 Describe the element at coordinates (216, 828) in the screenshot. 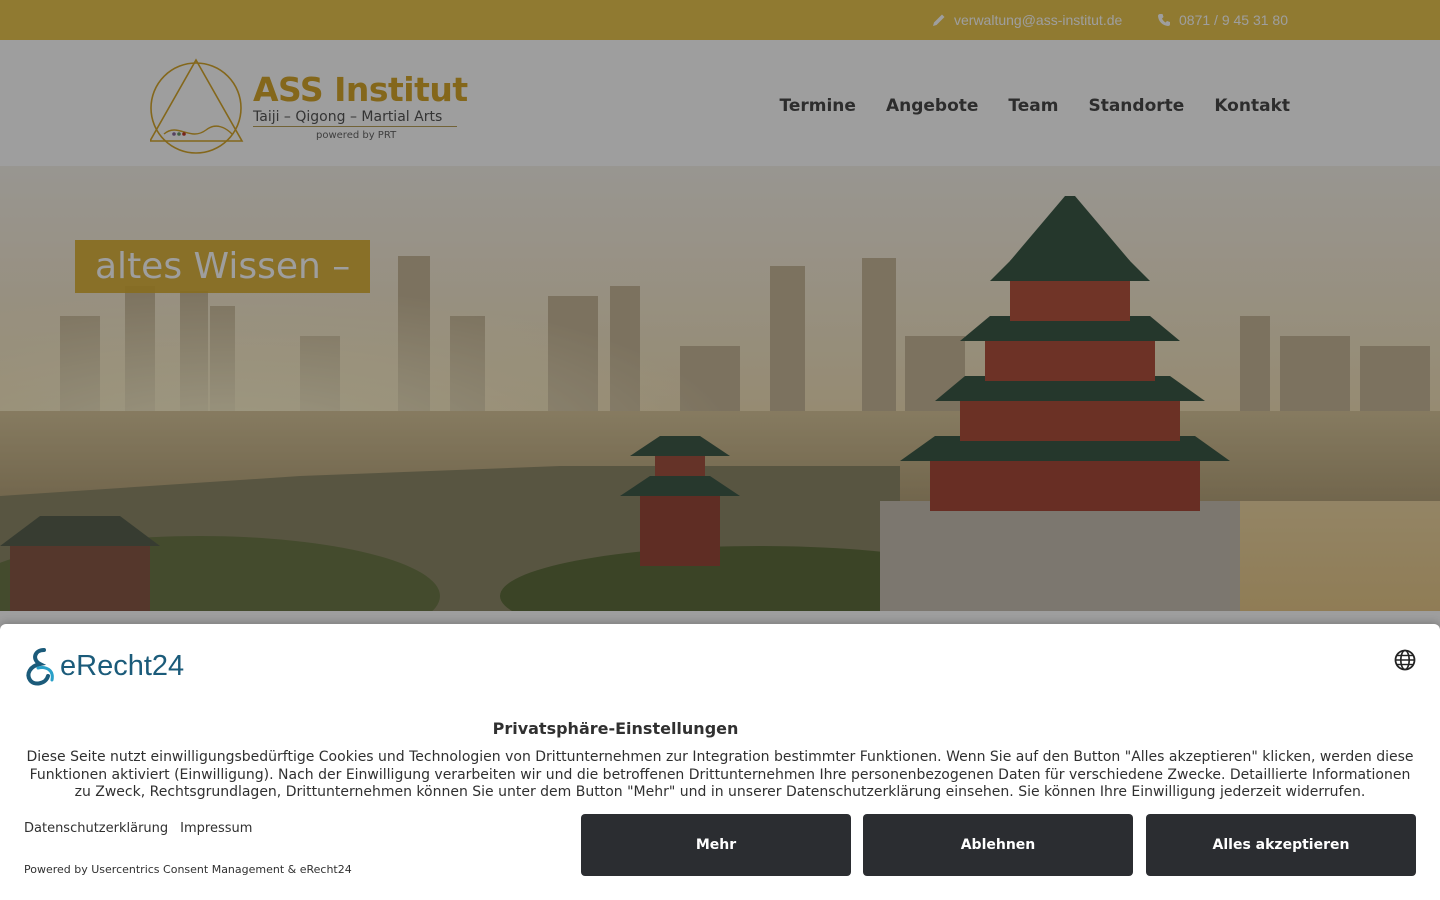

I see `imprint-link: Impressum` at that location.